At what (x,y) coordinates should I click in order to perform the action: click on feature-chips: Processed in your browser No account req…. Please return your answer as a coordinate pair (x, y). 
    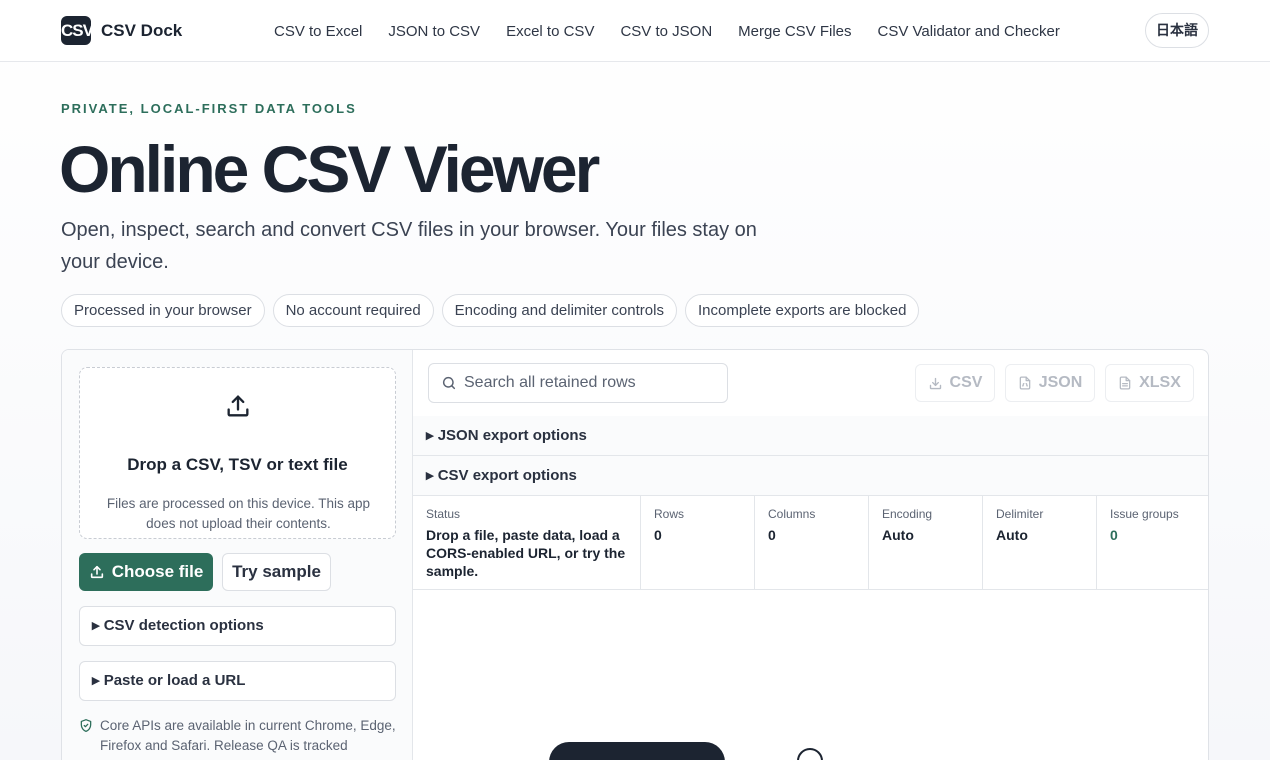
    Looking at the image, I should click on (490, 310).